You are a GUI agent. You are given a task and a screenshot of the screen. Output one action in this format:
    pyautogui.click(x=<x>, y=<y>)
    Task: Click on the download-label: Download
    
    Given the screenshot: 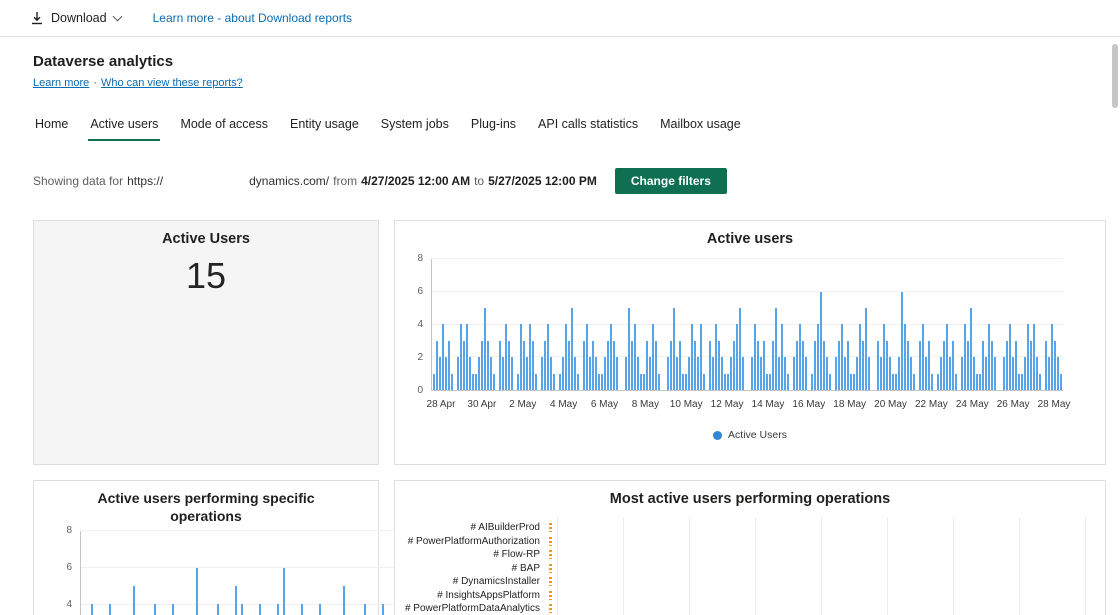 What is the action you would take?
    pyautogui.click(x=79, y=18)
    